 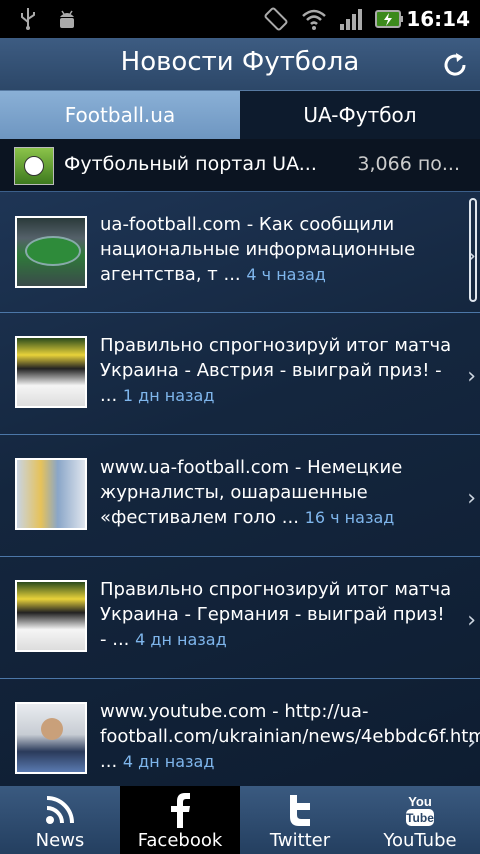 What do you see at coordinates (420, 810) in the screenshot?
I see `youtube-icon: You Tube` at bounding box center [420, 810].